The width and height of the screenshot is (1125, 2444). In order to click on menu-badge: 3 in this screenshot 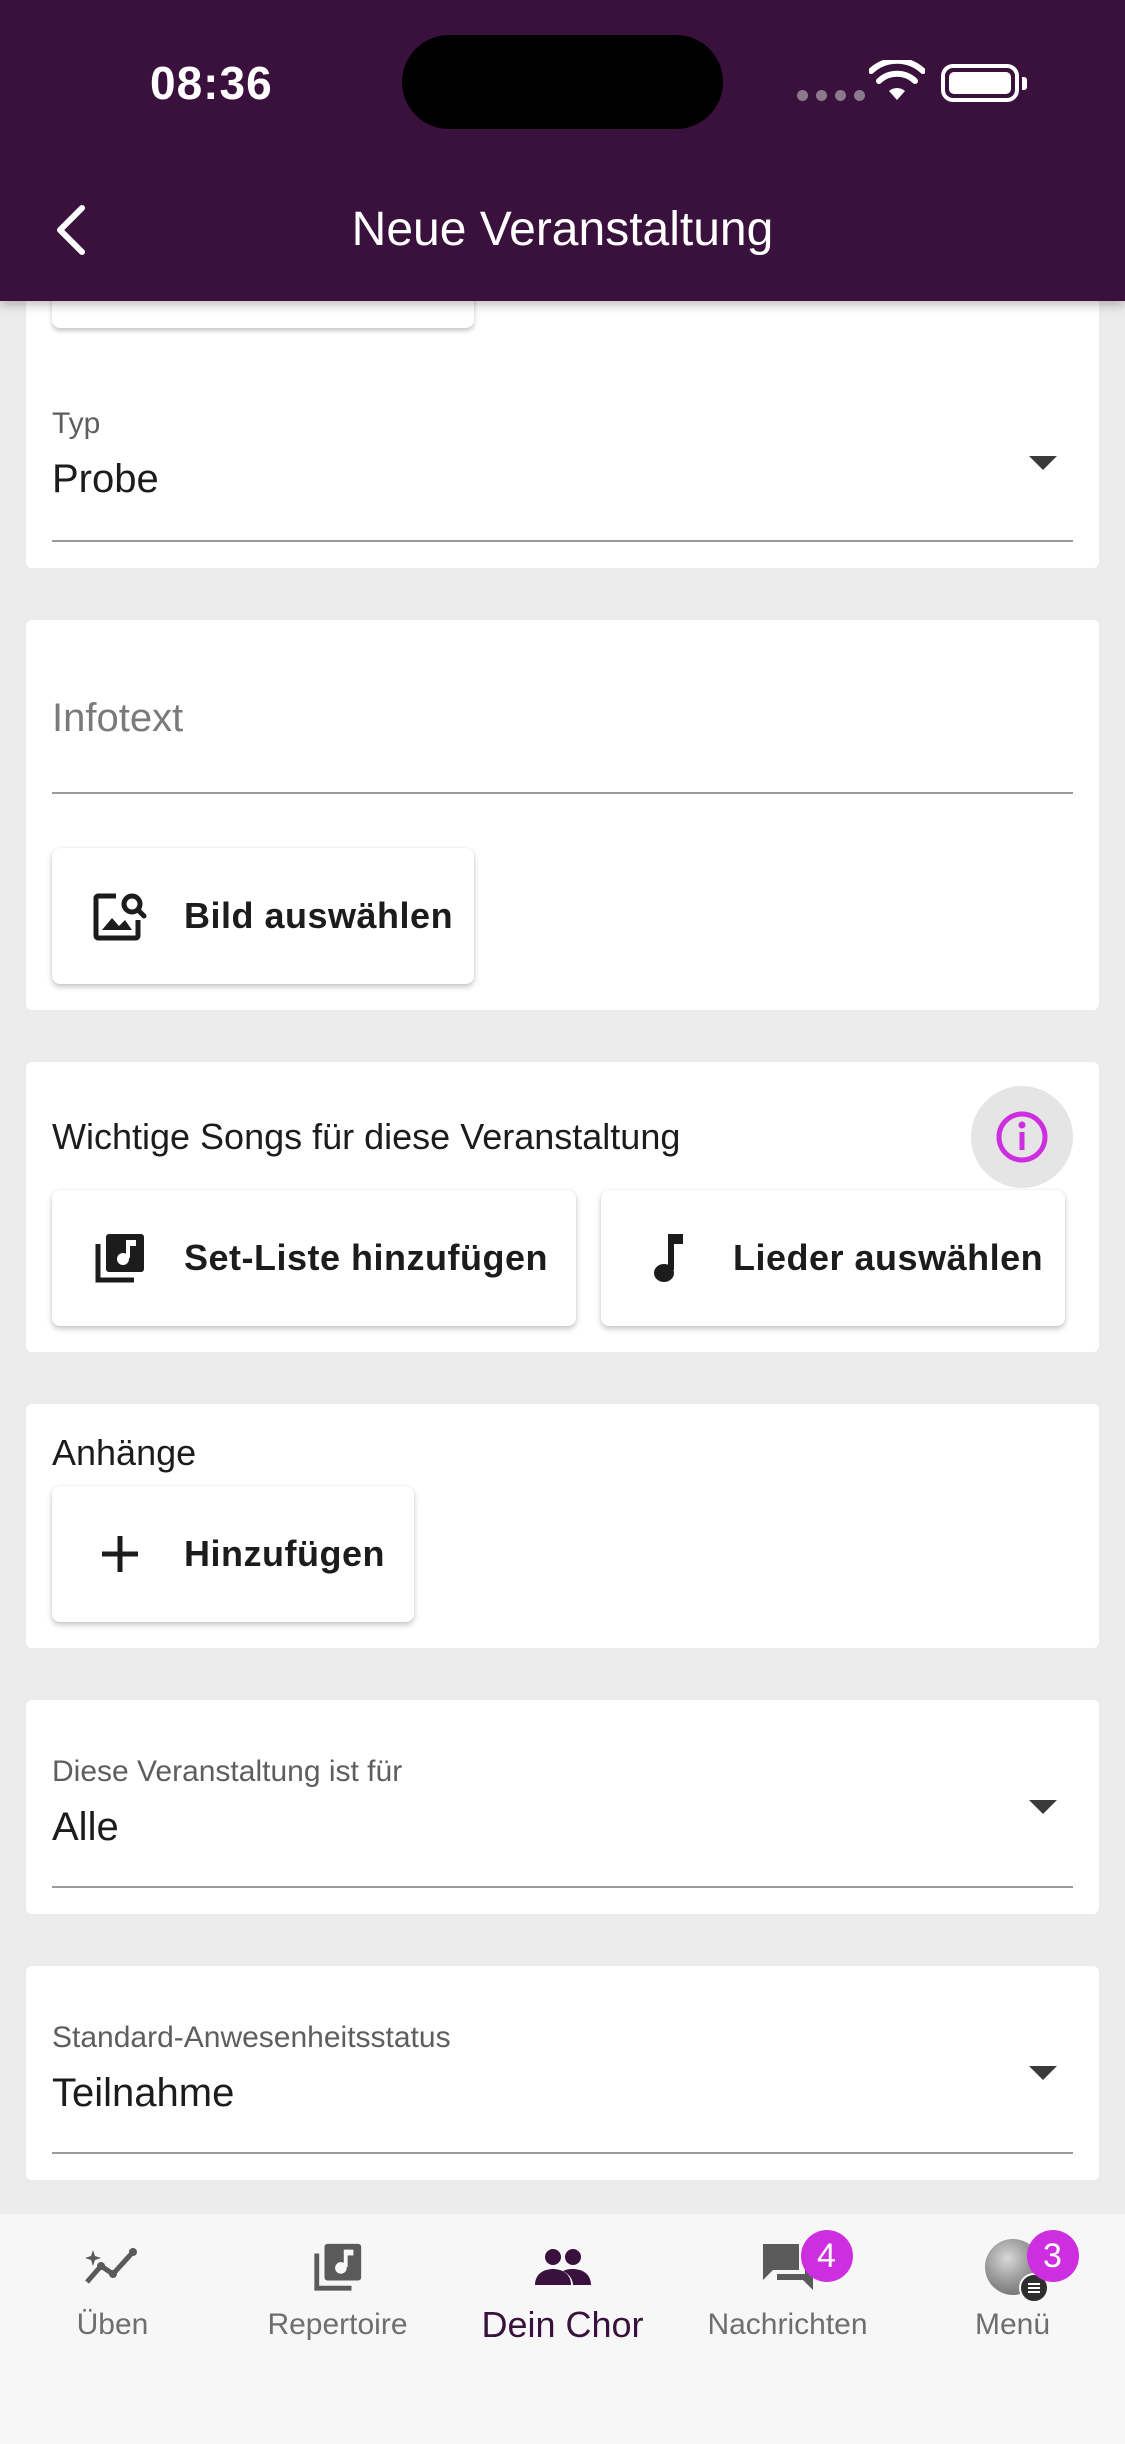, I will do `click(1052, 2256)`.